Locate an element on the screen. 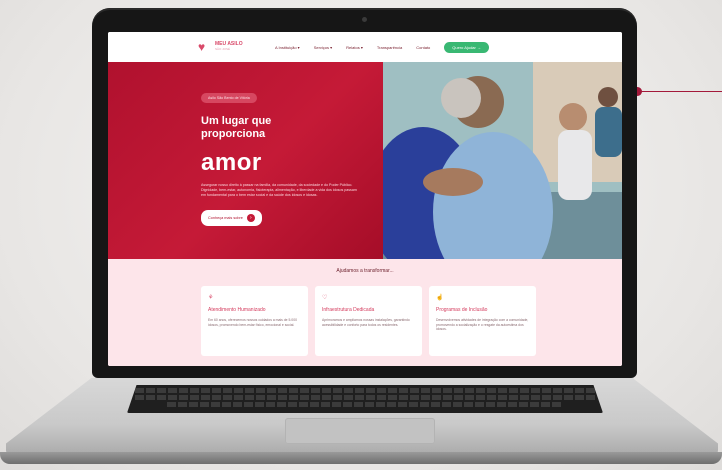  logo-text: Meu Asilo São José is located at coordinates (232, 47).